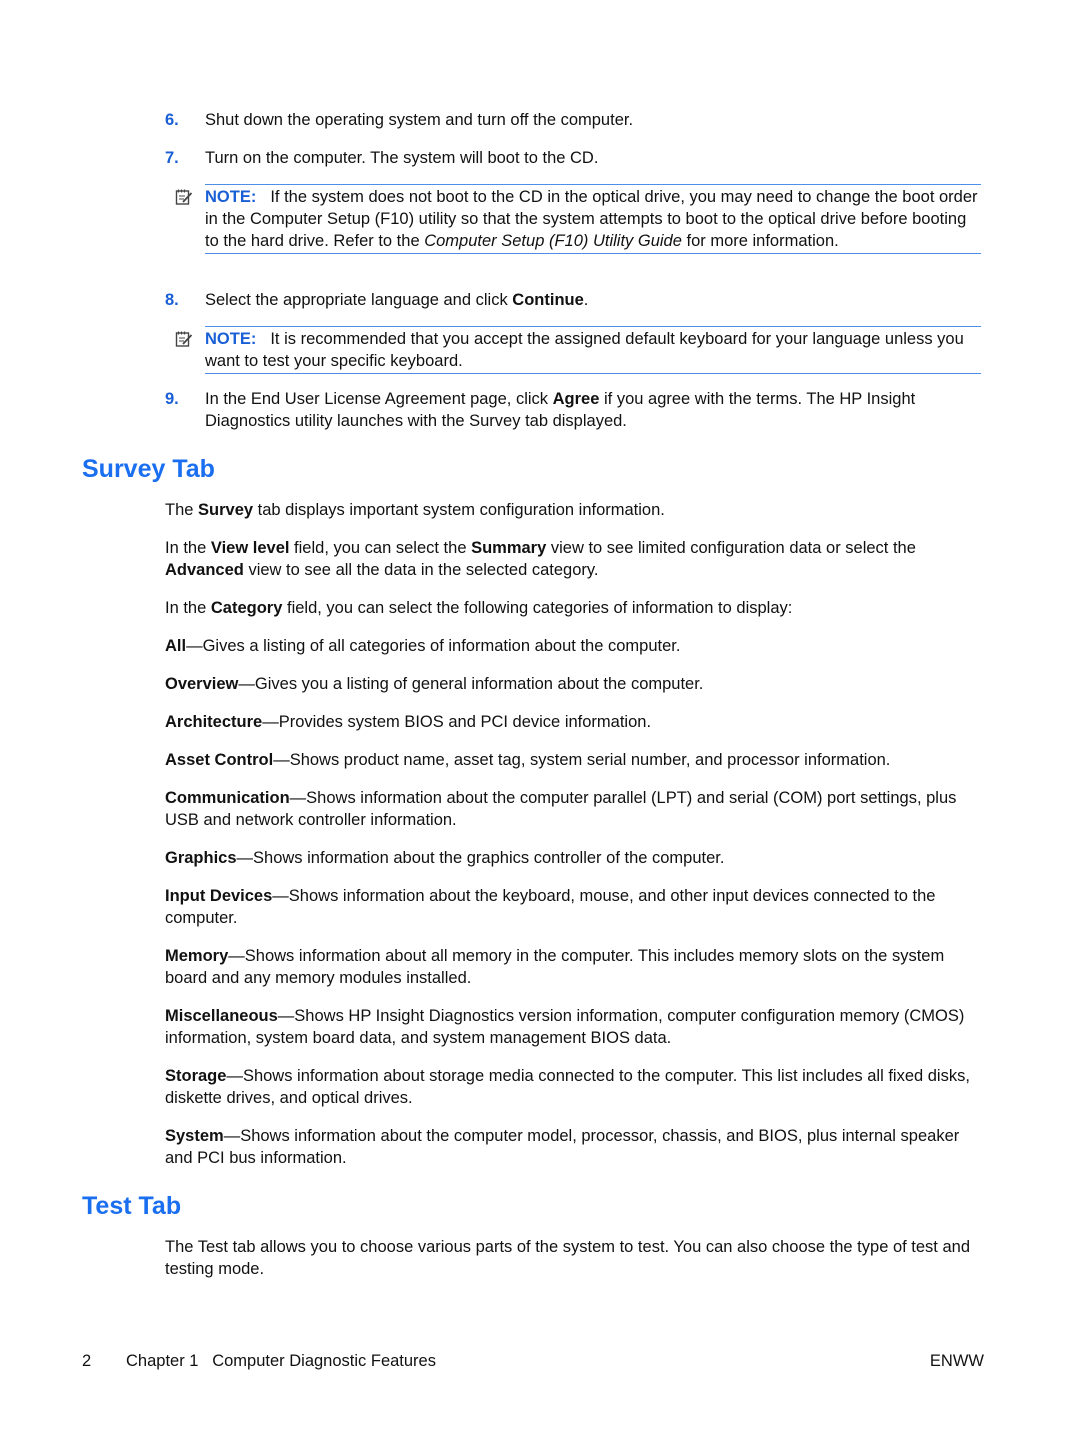 The height and width of the screenshot is (1437, 1080). Describe the element at coordinates (172, 300) in the screenshot. I see `step-number: 8.` at that location.